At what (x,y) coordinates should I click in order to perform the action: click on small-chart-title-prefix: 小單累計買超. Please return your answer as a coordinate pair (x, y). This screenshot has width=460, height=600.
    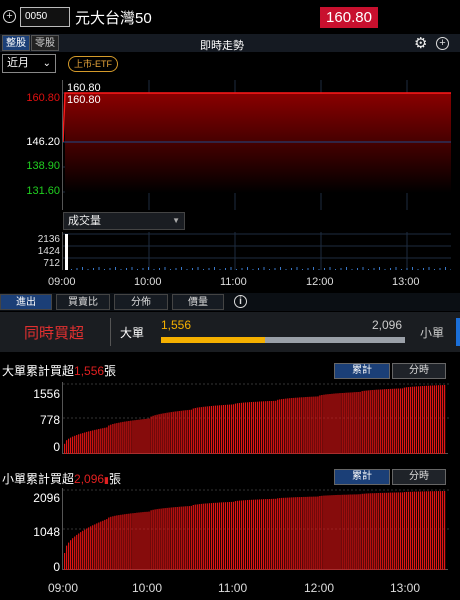
    Looking at the image, I should click on (38, 479).